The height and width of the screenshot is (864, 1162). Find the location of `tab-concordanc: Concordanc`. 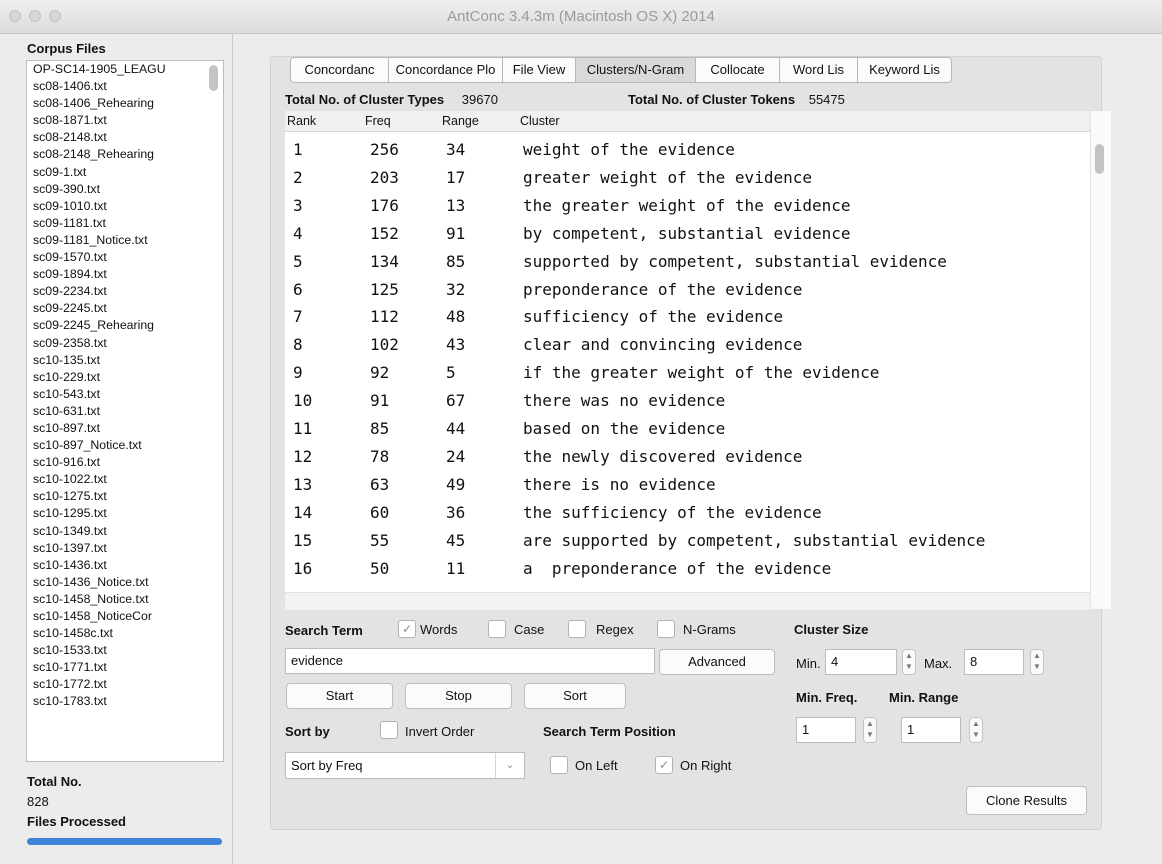

tab-concordanc: Concordanc is located at coordinates (339, 70).